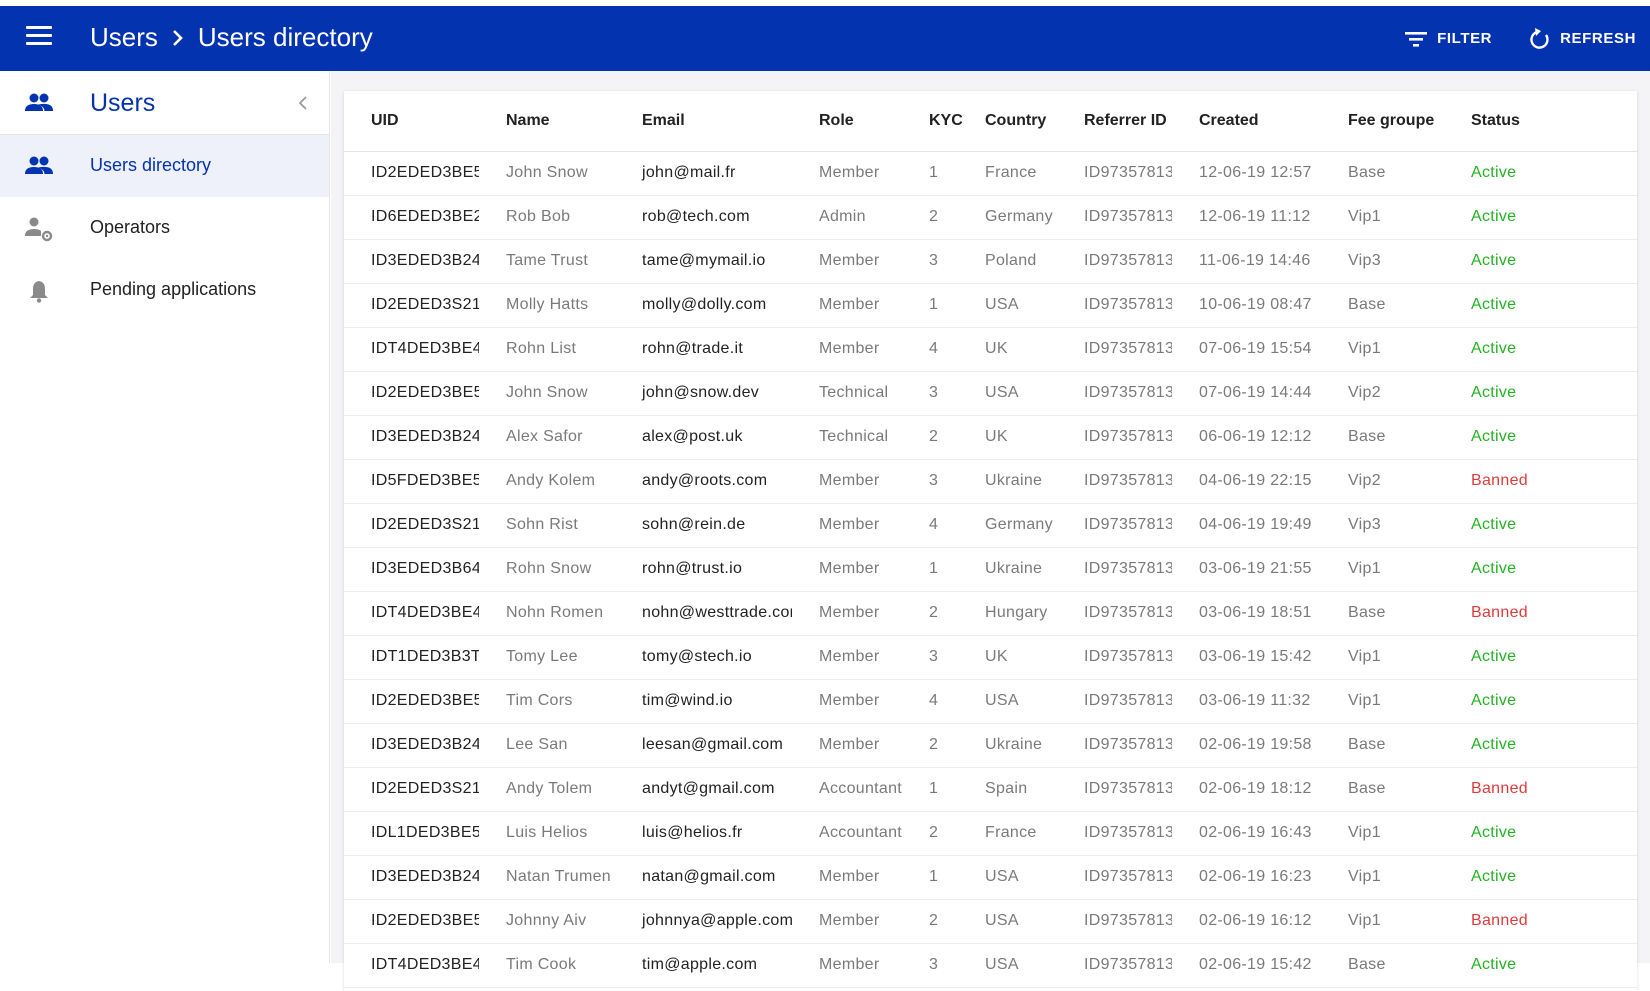 The width and height of the screenshot is (1650, 991). Describe the element at coordinates (1382, 701) in the screenshot. I see `fee-groupe-cell: Vip1` at that location.